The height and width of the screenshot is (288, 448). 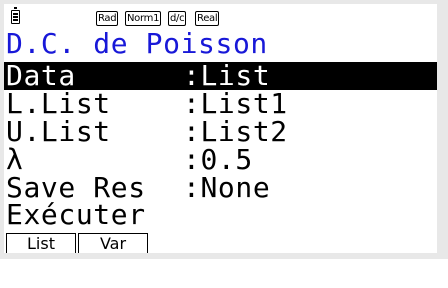 I want to click on field-label: Data, so click(x=41, y=75).